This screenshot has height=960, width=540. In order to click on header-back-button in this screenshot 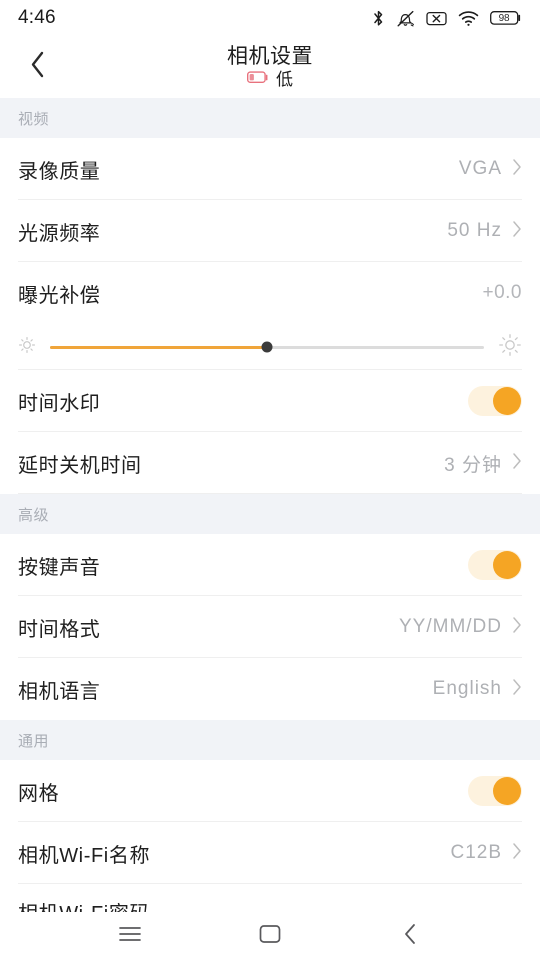, I will do `click(37, 67)`.